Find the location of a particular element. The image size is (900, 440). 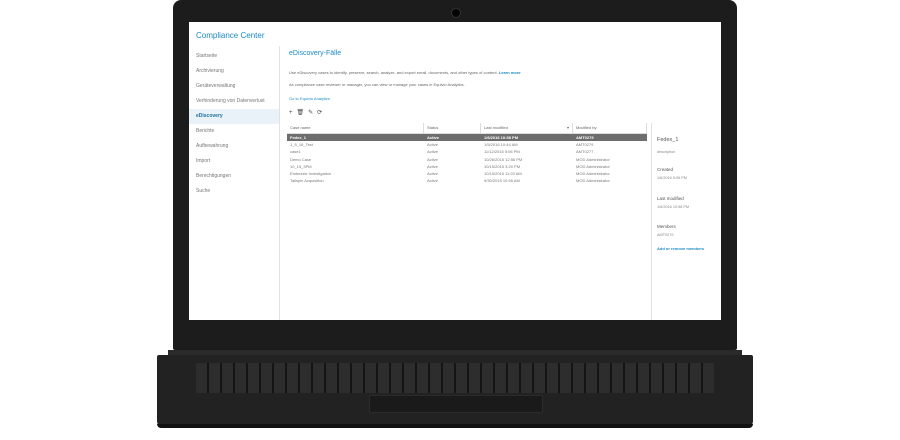

cell-last-modified: 1/5/2016 10:44 AM is located at coordinates (501, 145).